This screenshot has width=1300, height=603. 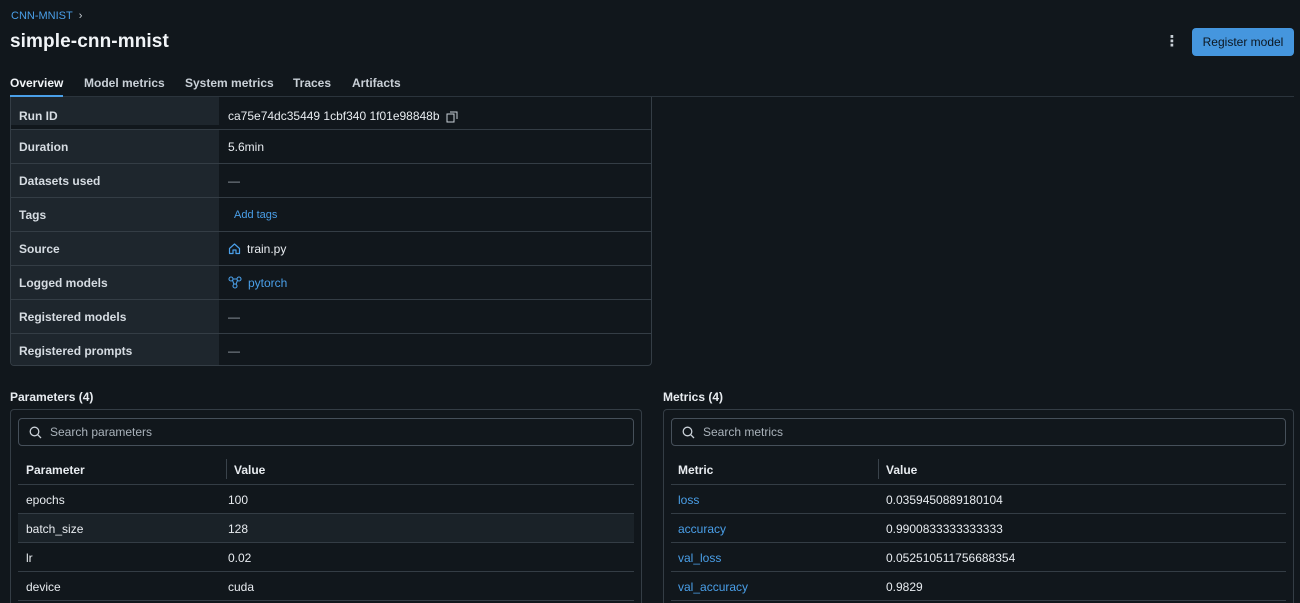 What do you see at coordinates (435, 214) in the screenshot?
I see `detail-value: Add tags` at bounding box center [435, 214].